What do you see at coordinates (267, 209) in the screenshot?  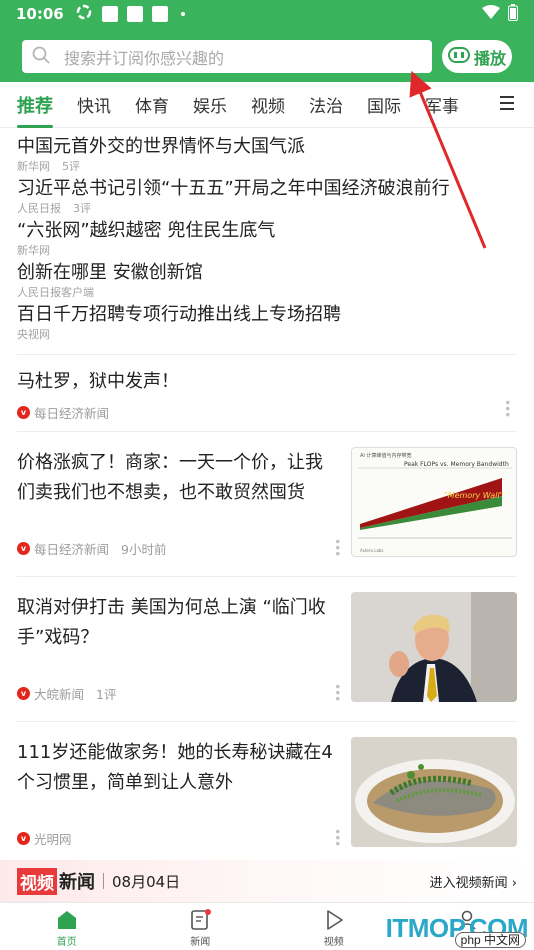 I see `headline-meta: 人民日报 3评` at bounding box center [267, 209].